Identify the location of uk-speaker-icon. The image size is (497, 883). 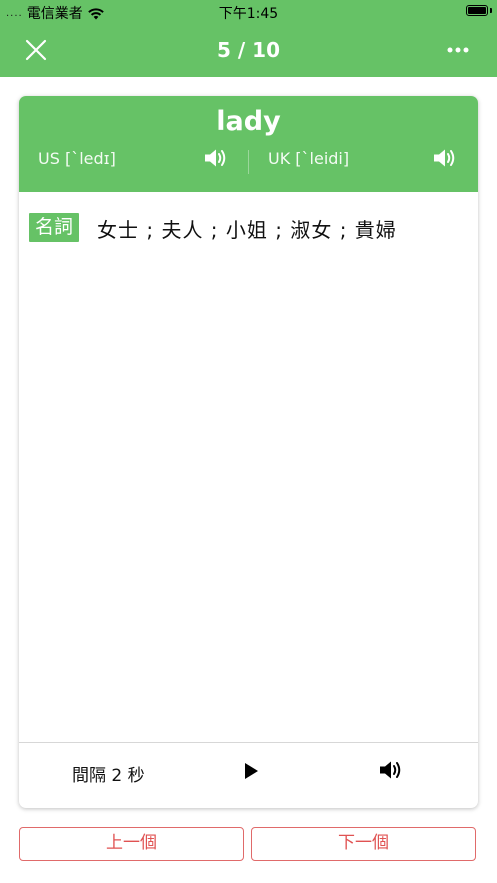
(444, 158).